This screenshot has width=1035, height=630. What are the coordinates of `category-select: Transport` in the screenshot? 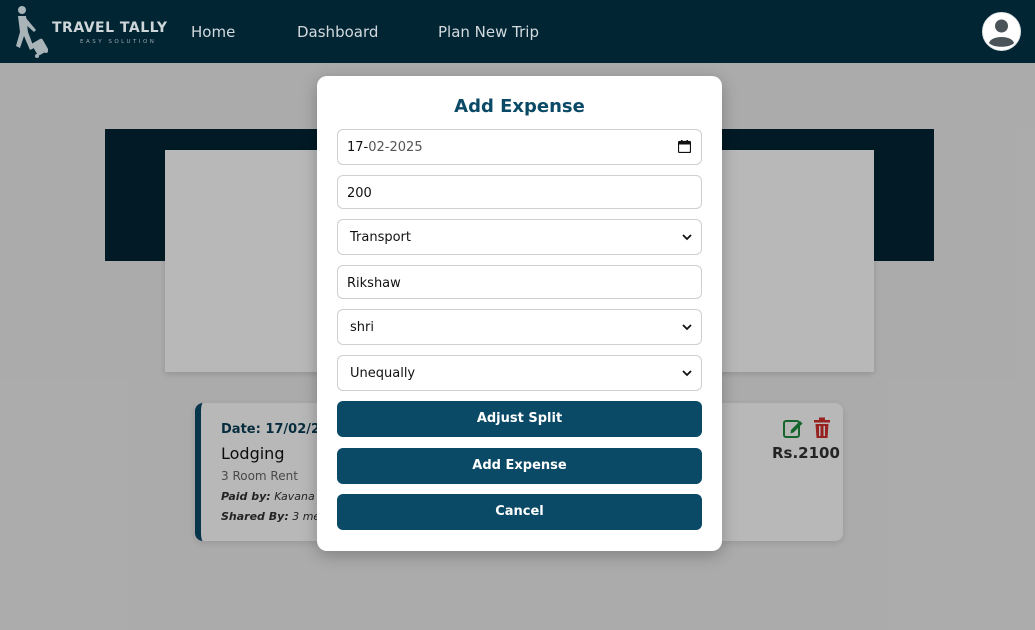 It's located at (519, 237).